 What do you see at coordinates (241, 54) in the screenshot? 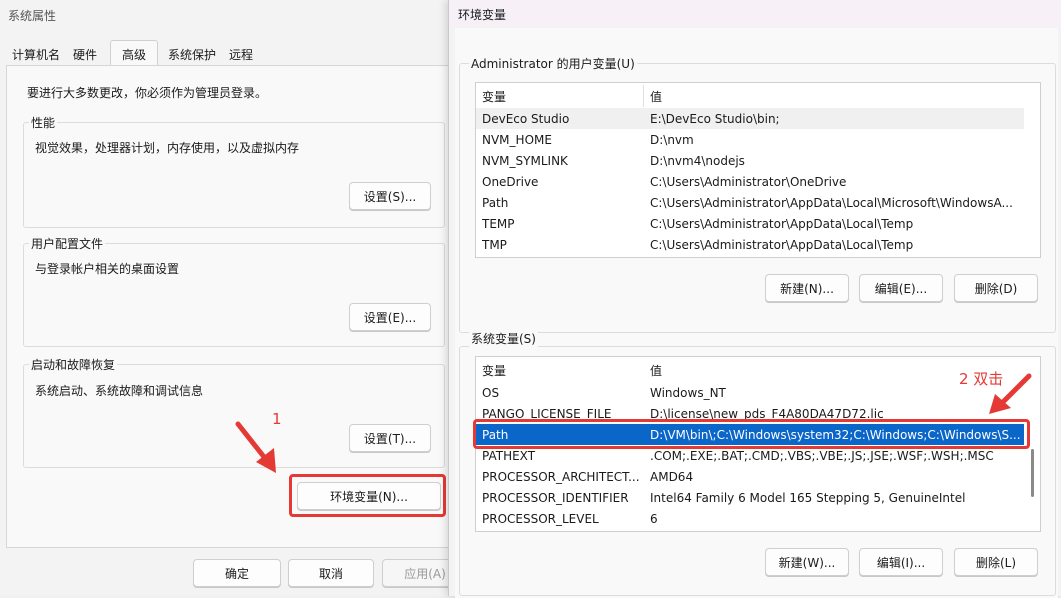
I see `tab-remote: 远程` at bounding box center [241, 54].